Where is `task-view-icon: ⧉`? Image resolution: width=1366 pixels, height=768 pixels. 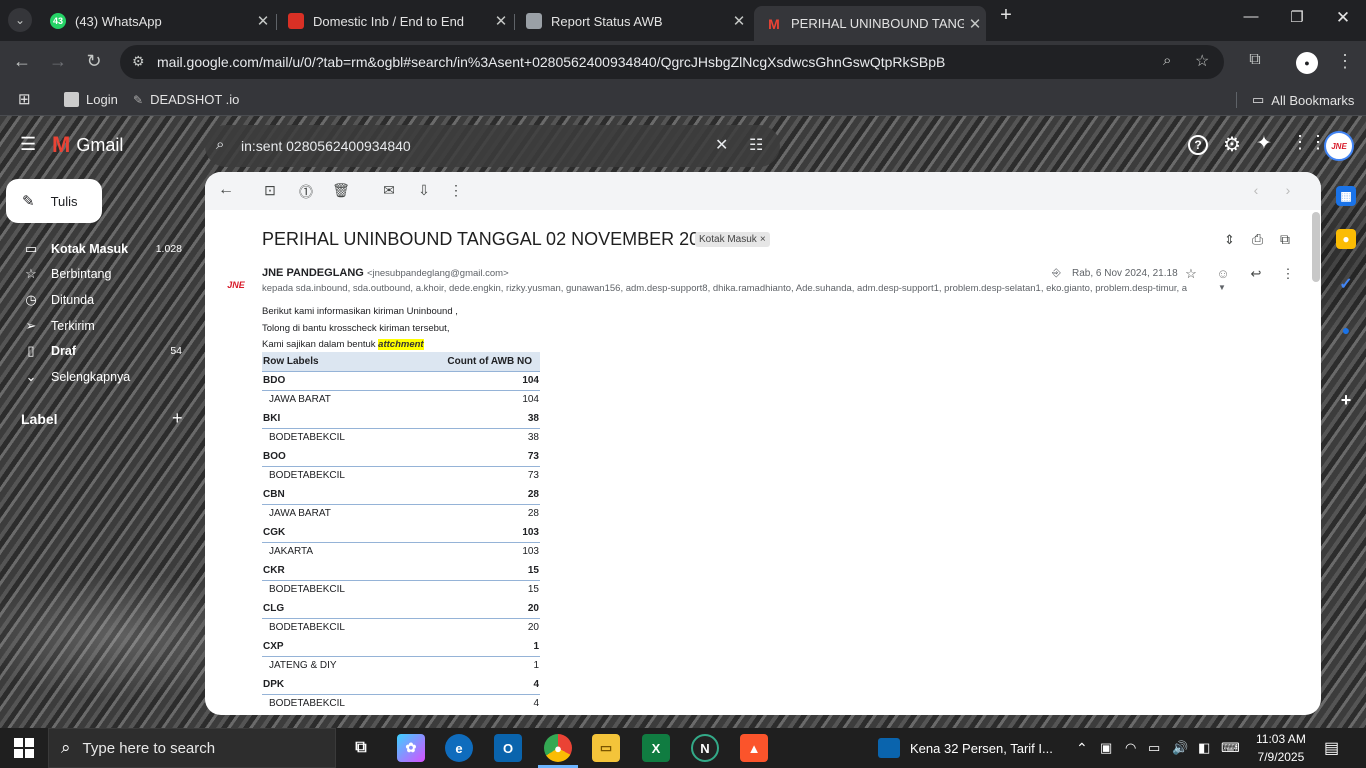 task-view-icon: ⧉ is located at coordinates (361, 748).